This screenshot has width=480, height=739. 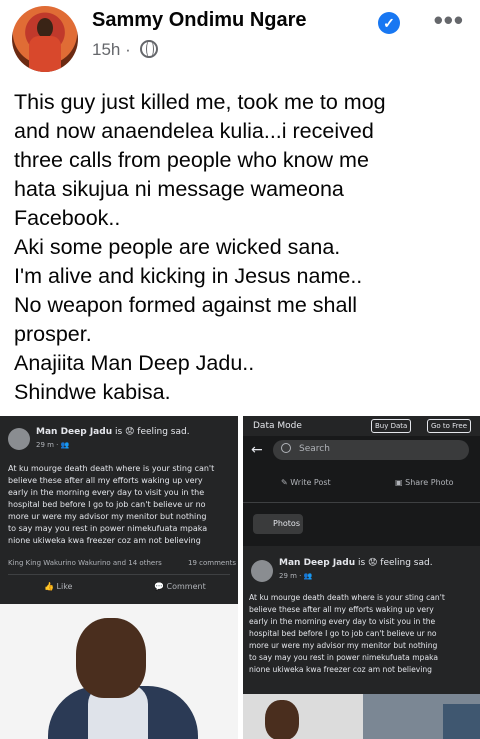 What do you see at coordinates (389, 23) in the screenshot?
I see `verified-check-icon: ✓` at bounding box center [389, 23].